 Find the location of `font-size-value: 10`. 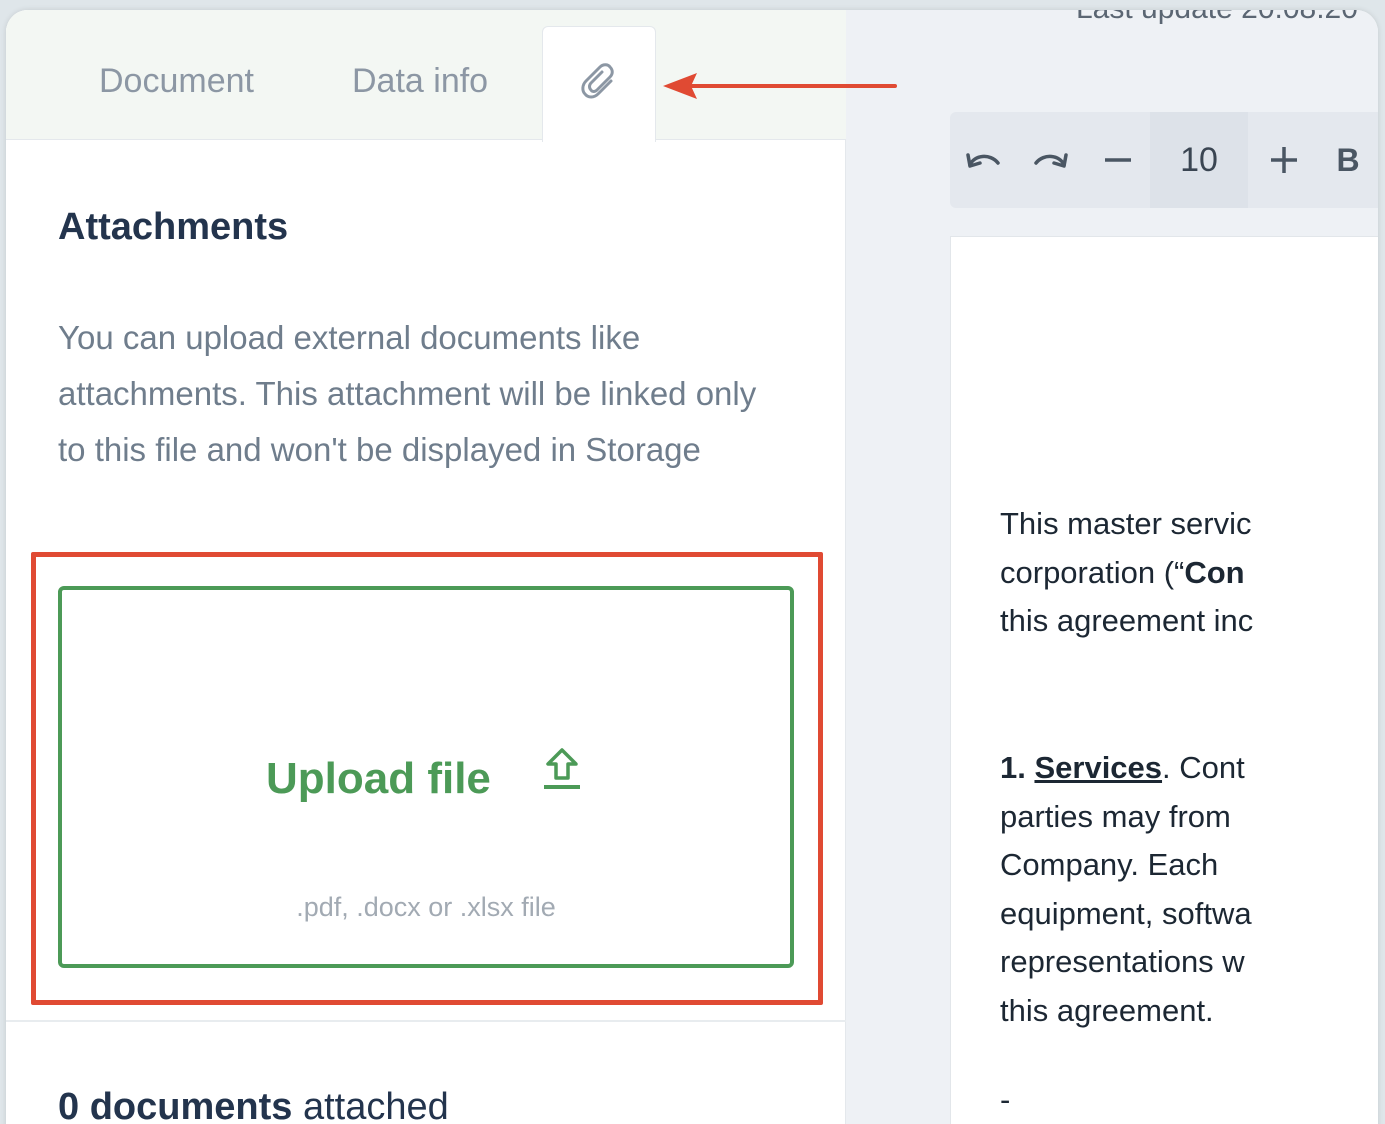

font-size-value: 10 is located at coordinates (1199, 160).